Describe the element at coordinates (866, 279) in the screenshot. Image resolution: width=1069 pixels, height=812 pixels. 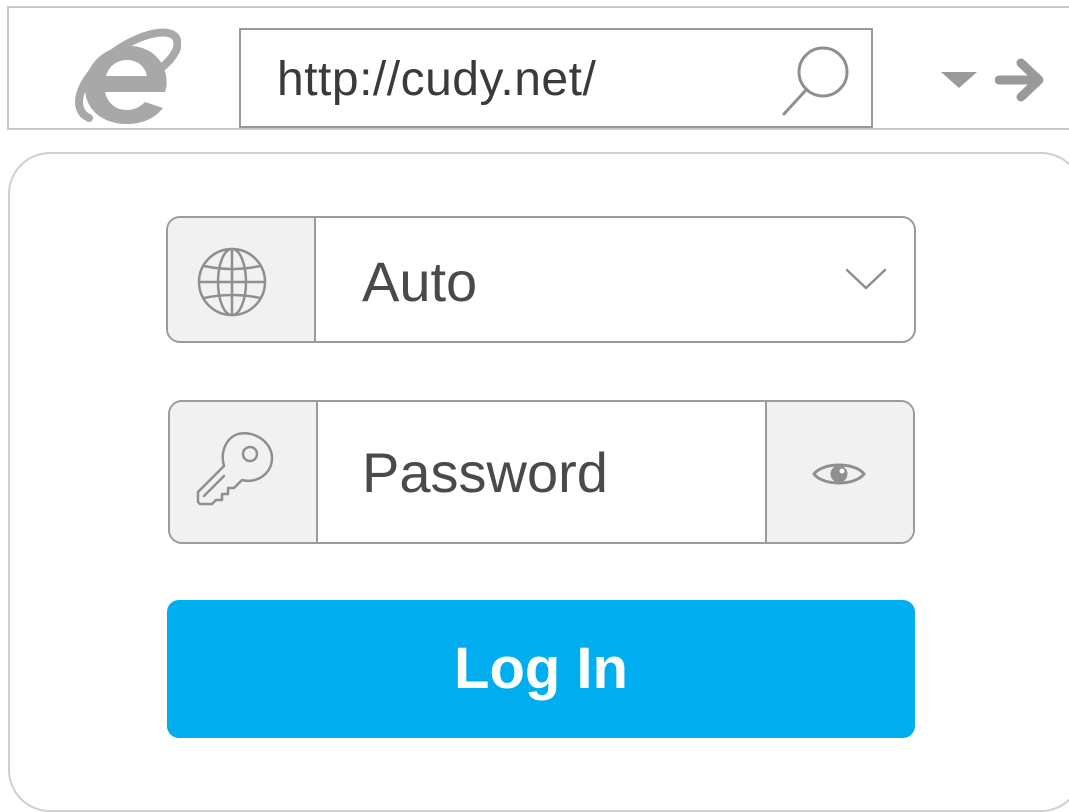
I see `chevron-down-icon` at that location.